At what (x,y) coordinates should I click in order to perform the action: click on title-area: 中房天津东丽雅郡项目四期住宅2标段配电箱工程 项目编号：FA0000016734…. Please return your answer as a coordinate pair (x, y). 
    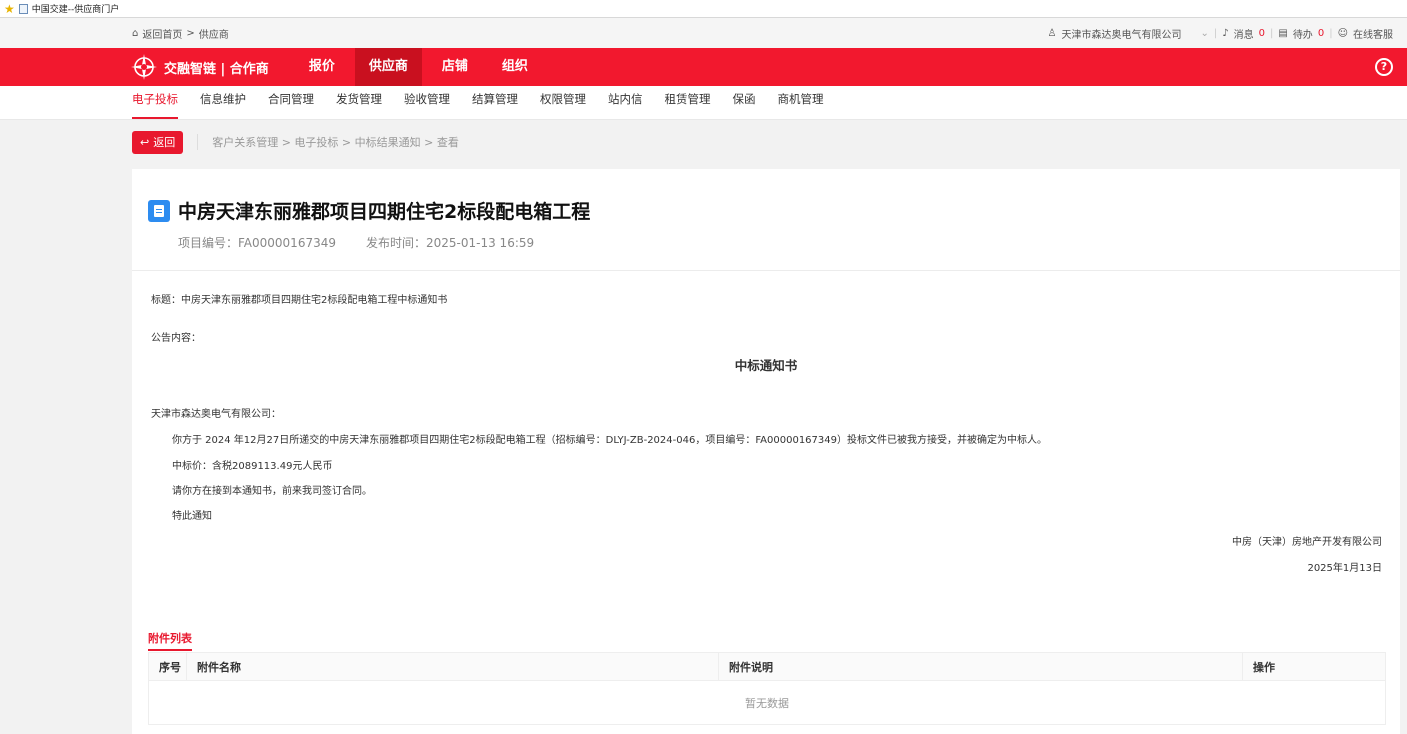
    Looking at the image, I should click on (766, 220).